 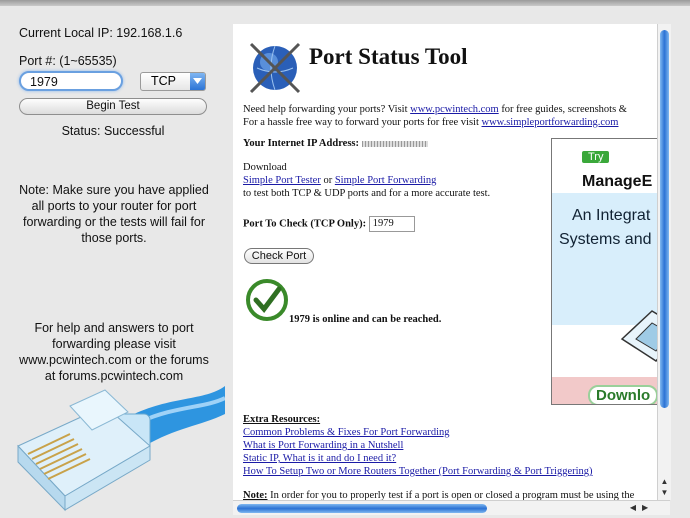 I want to click on horizontal-scrollbar: ◀▶, so click(x=451, y=507).